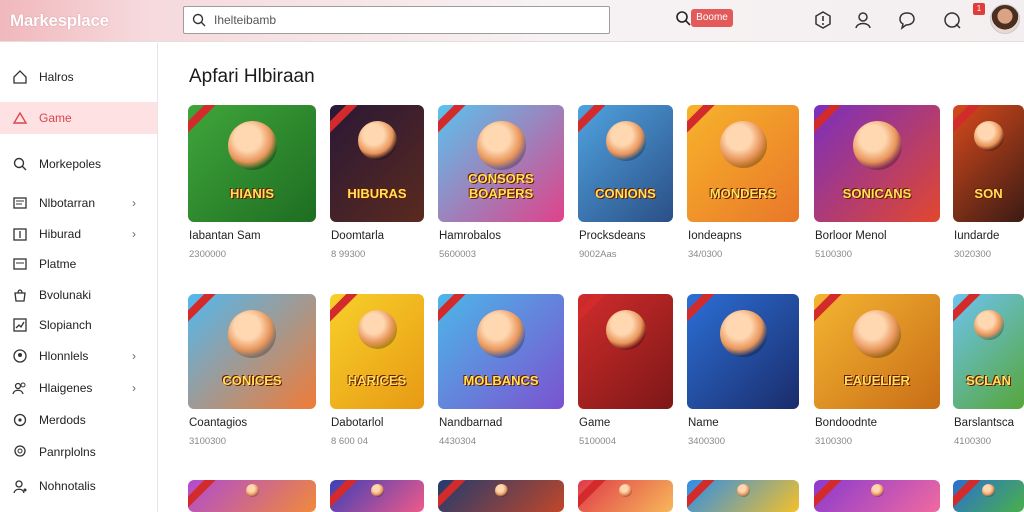  What do you see at coordinates (877, 381) in the screenshot?
I see `game-art-title: EAUELIER` at bounding box center [877, 381].